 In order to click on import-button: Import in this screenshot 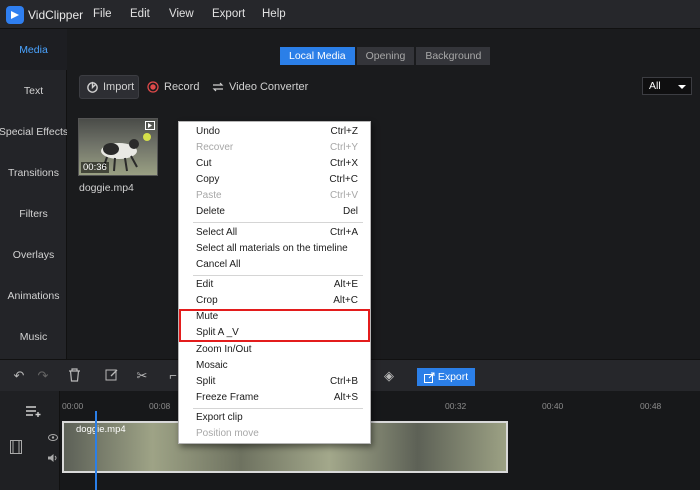, I will do `click(109, 87)`.